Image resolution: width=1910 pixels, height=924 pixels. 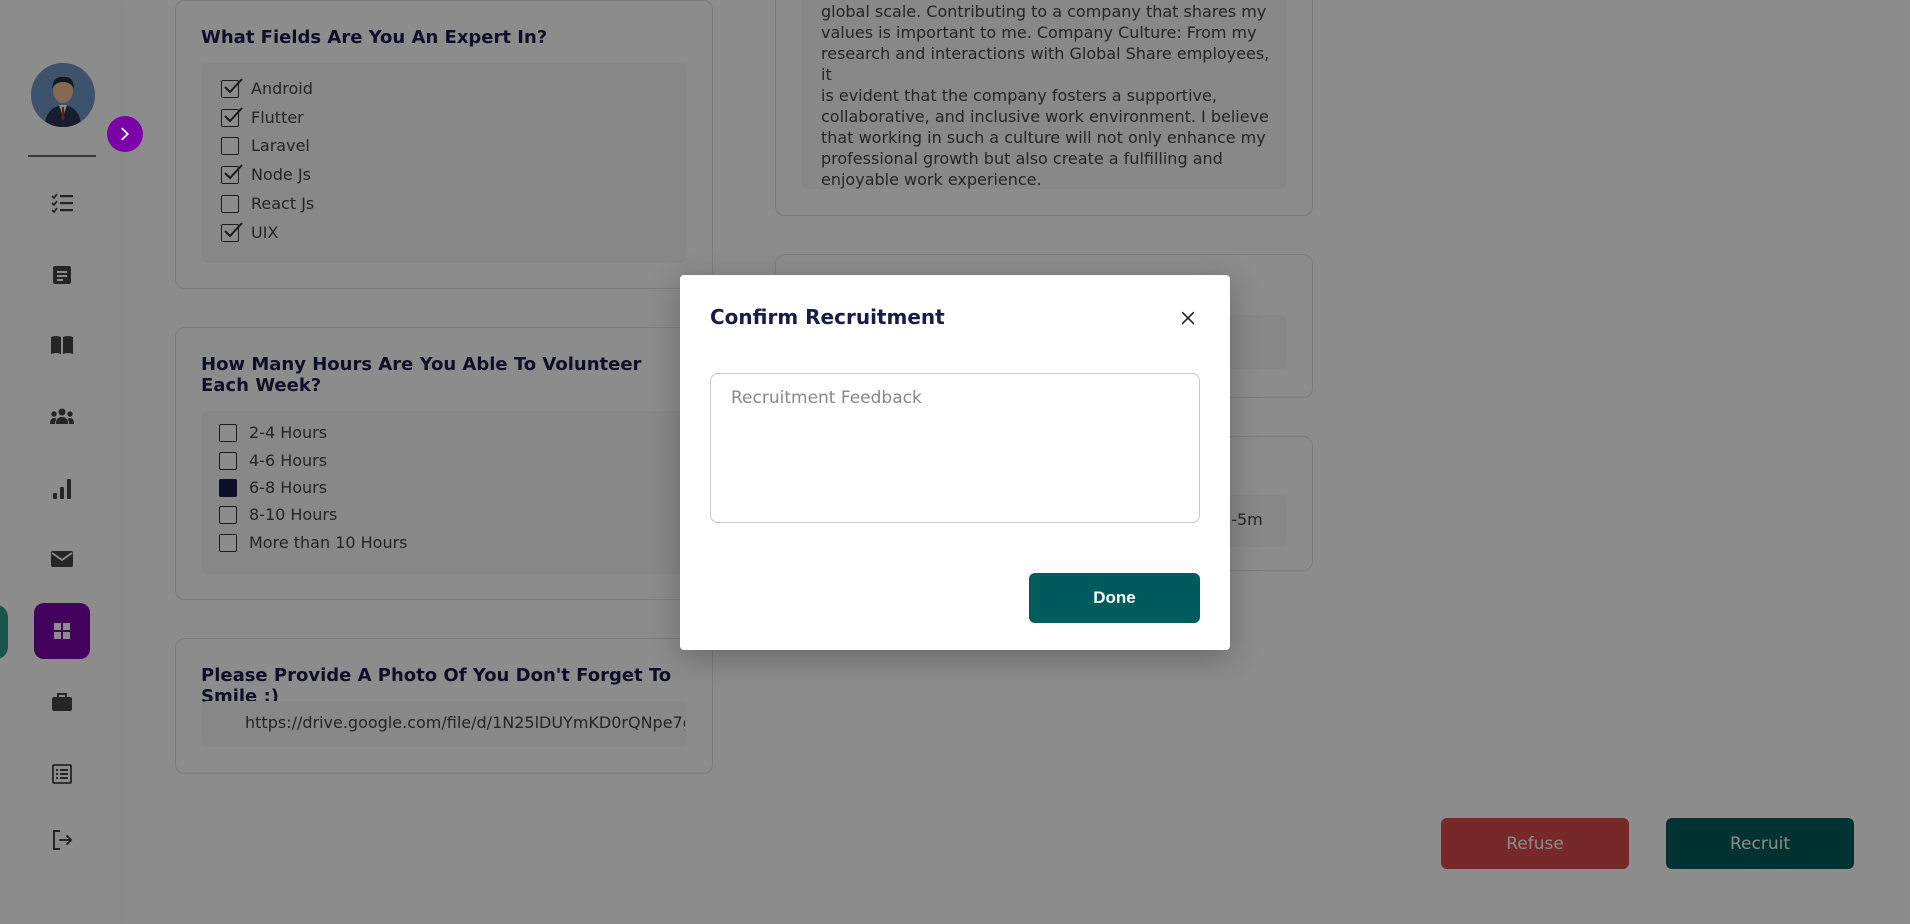 I want to click on close-button, so click(x=1188, y=318).